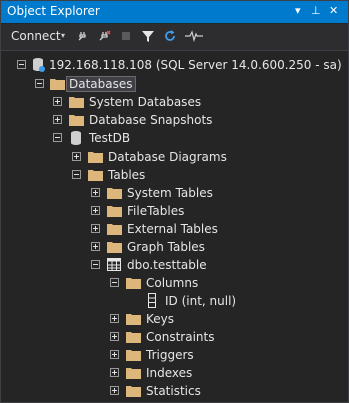 The image size is (349, 403). What do you see at coordinates (170, 193) in the screenshot?
I see `system-tables-label: System Tables` at bounding box center [170, 193].